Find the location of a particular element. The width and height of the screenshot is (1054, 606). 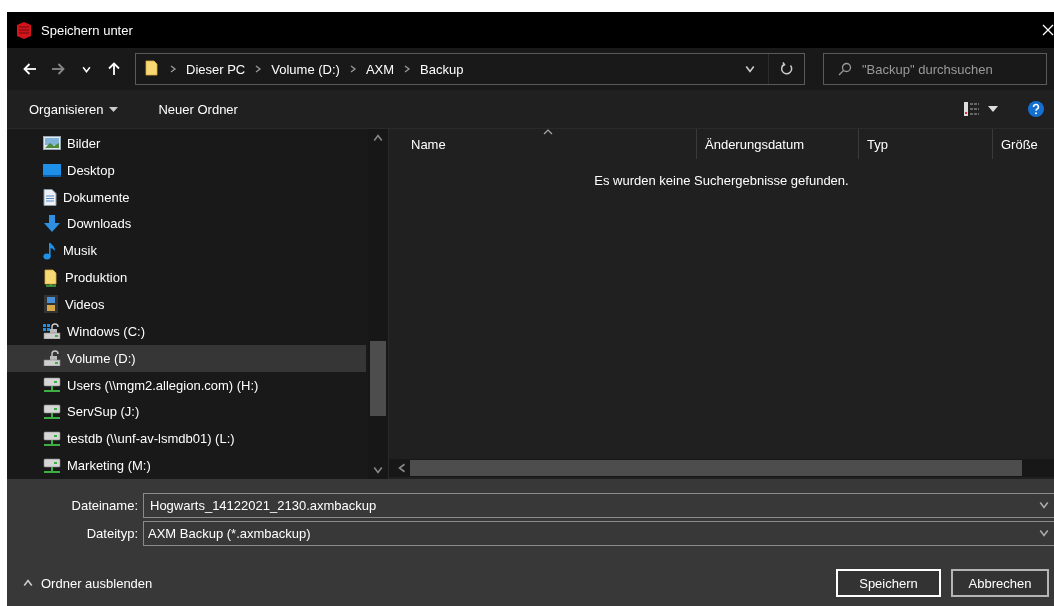

desktop-icon is located at coordinates (52, 170).